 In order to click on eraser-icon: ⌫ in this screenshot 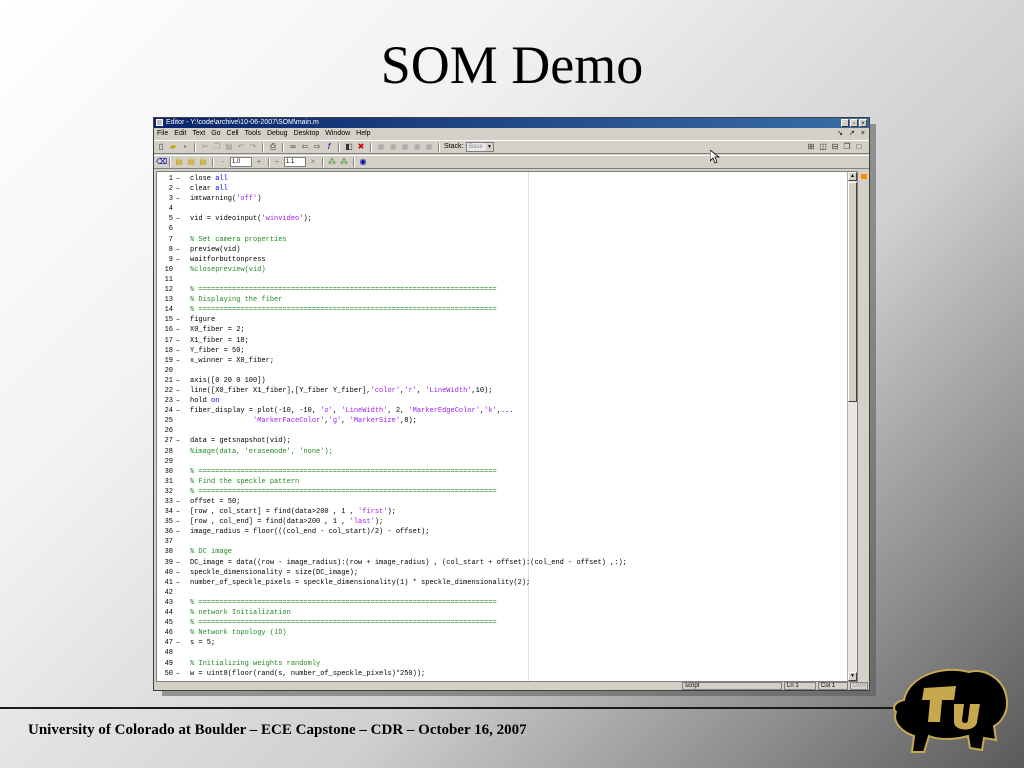, I will do `click(161, 162)`.